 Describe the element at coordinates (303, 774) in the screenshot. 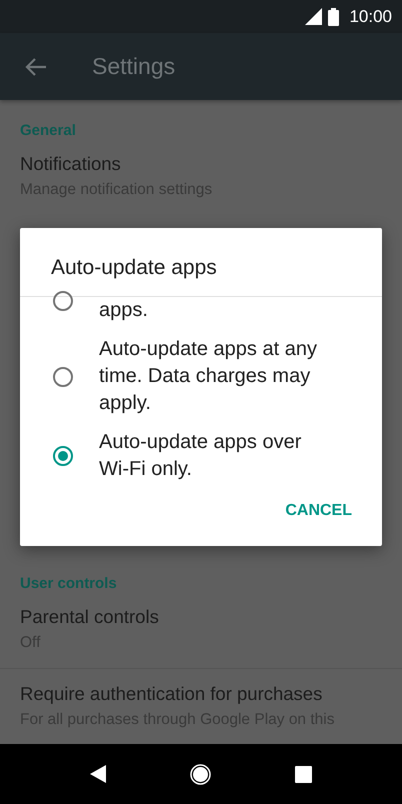

I see `recents-icon` at that location.